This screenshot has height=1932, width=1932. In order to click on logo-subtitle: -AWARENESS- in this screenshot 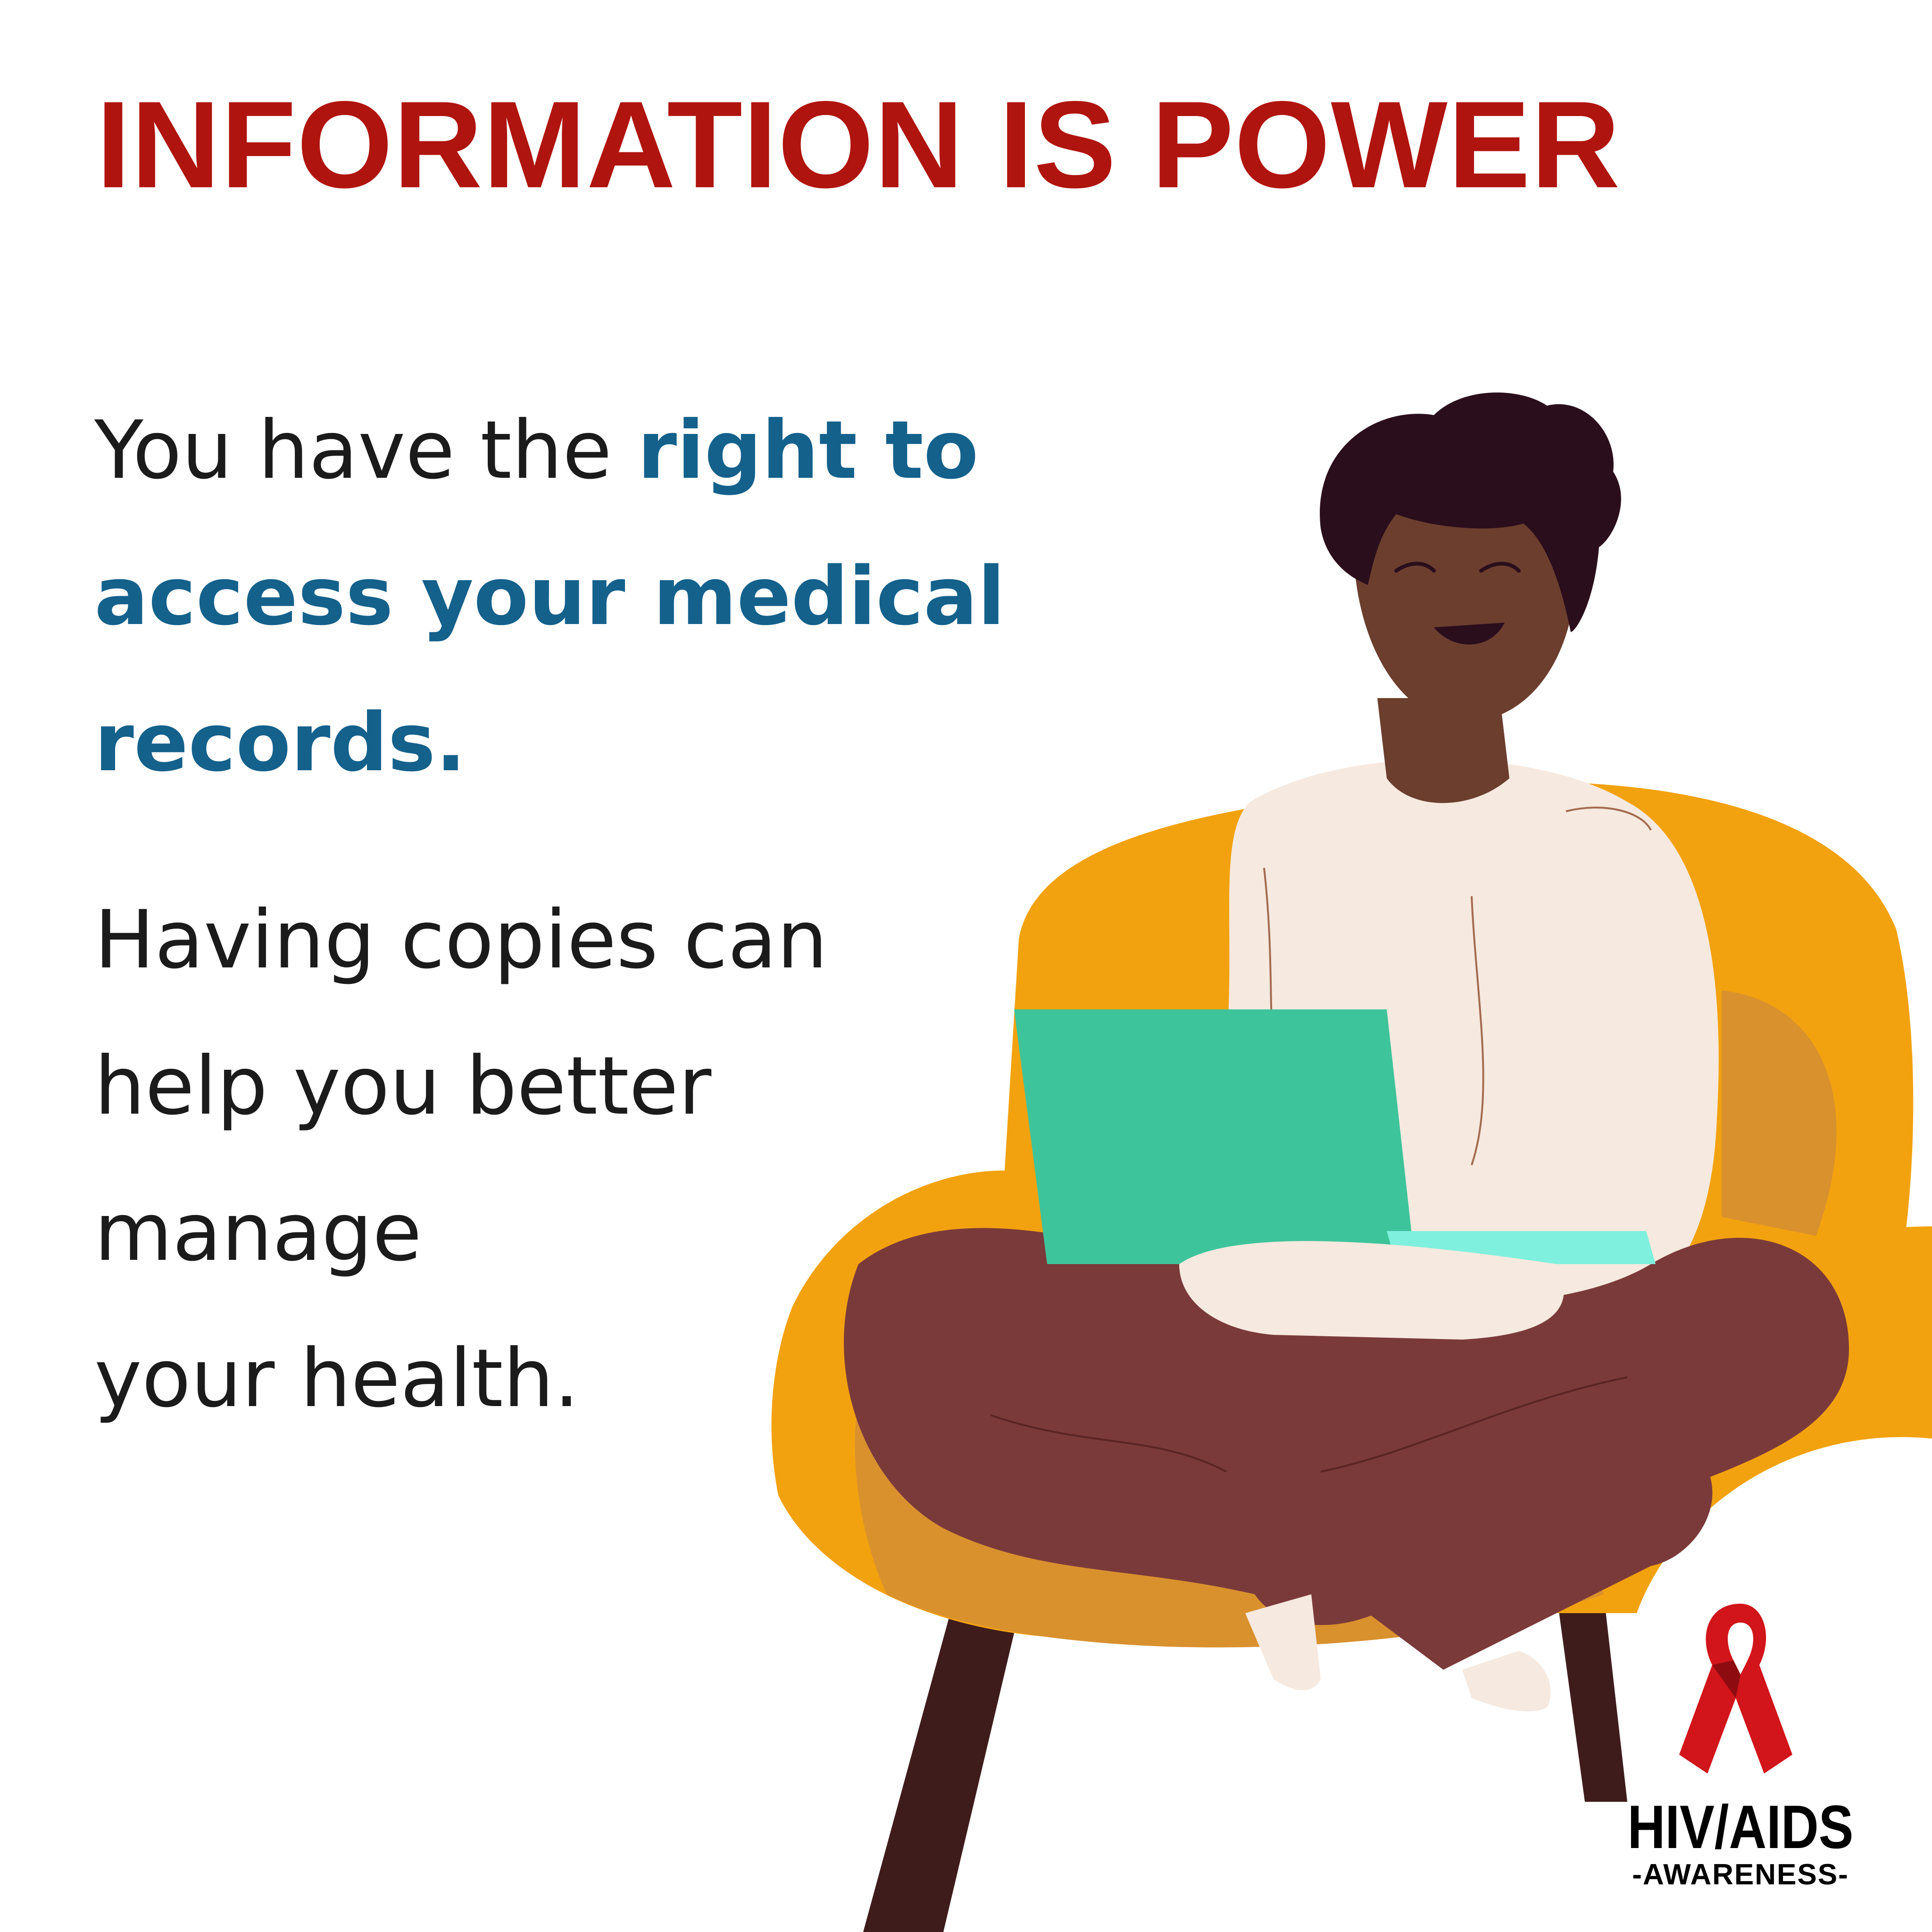, I will do `click(1741, 1875)`.